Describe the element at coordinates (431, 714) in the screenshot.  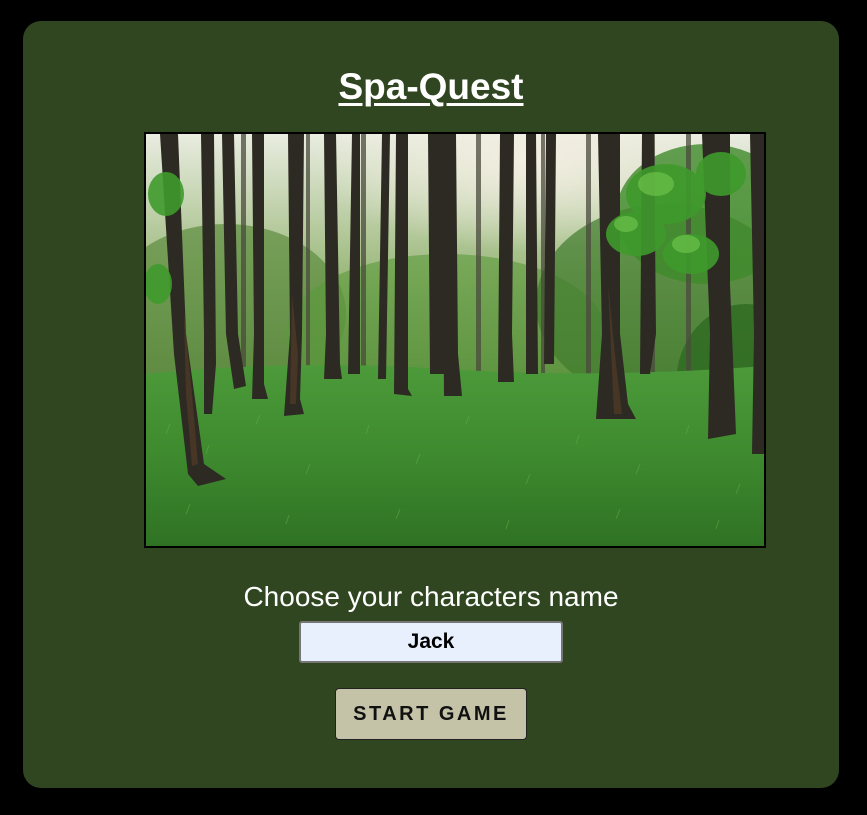
I see `start-game-button: START GAME` at that location.